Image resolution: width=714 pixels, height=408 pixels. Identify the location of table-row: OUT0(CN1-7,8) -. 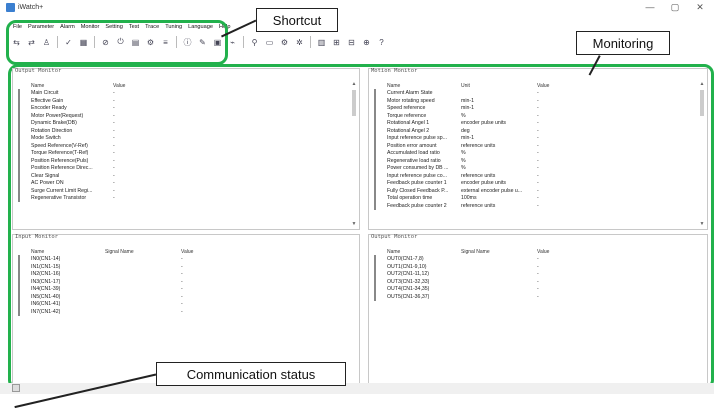
(480, 259).